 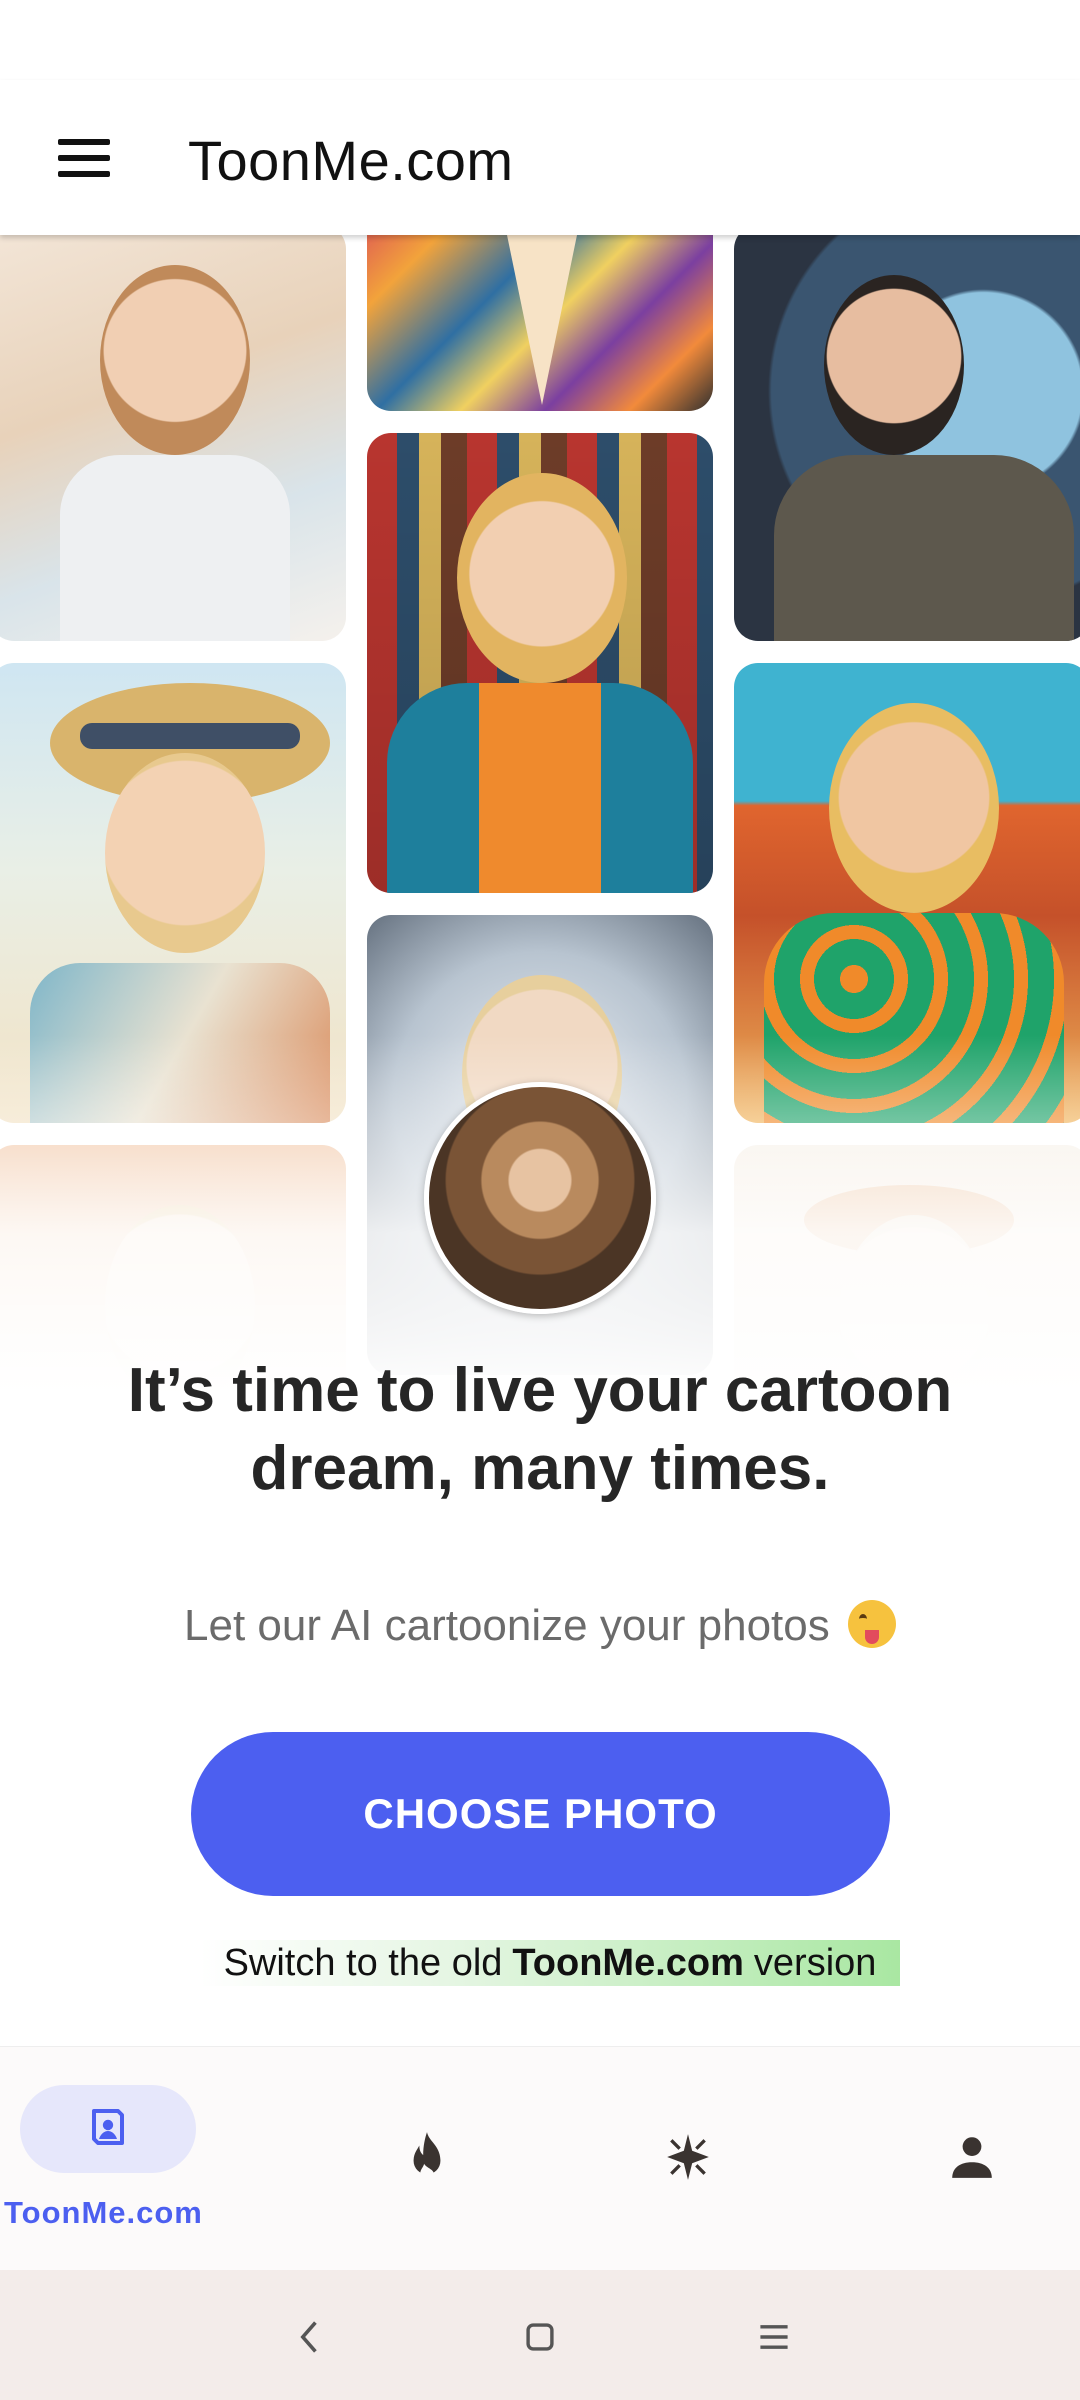 I want to click on nav-item-toonme: ToonMe.com, so click(x=135, y=2159).